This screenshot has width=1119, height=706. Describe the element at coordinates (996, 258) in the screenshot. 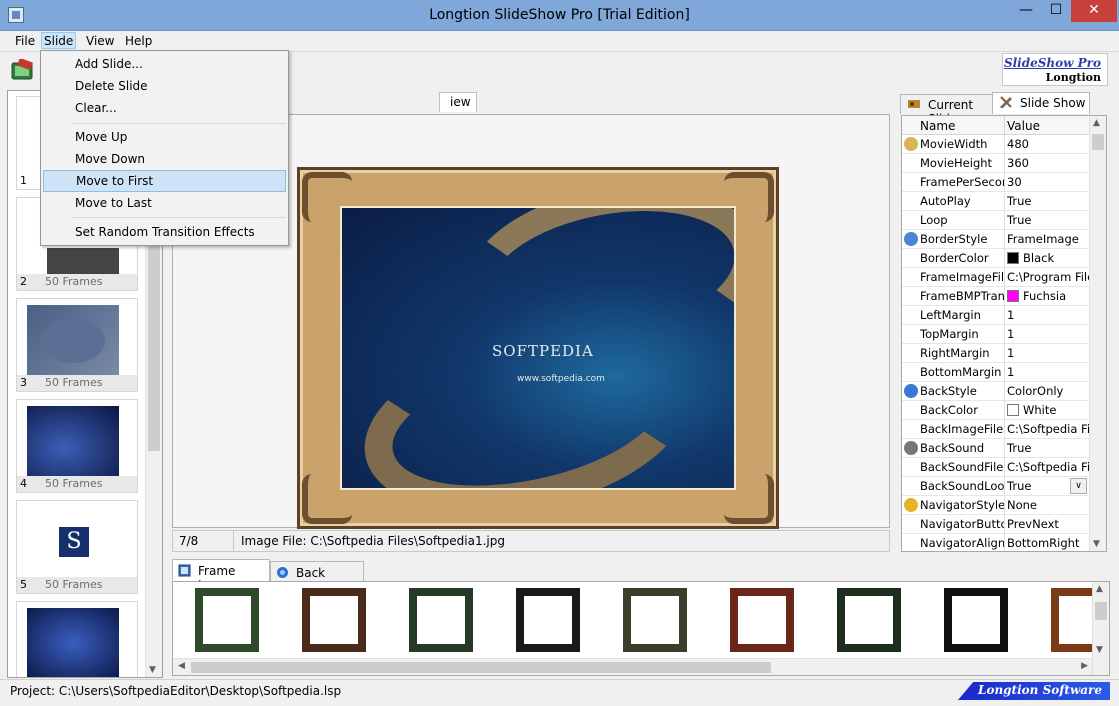

I see `property-row: BorderColor Black` at that location.